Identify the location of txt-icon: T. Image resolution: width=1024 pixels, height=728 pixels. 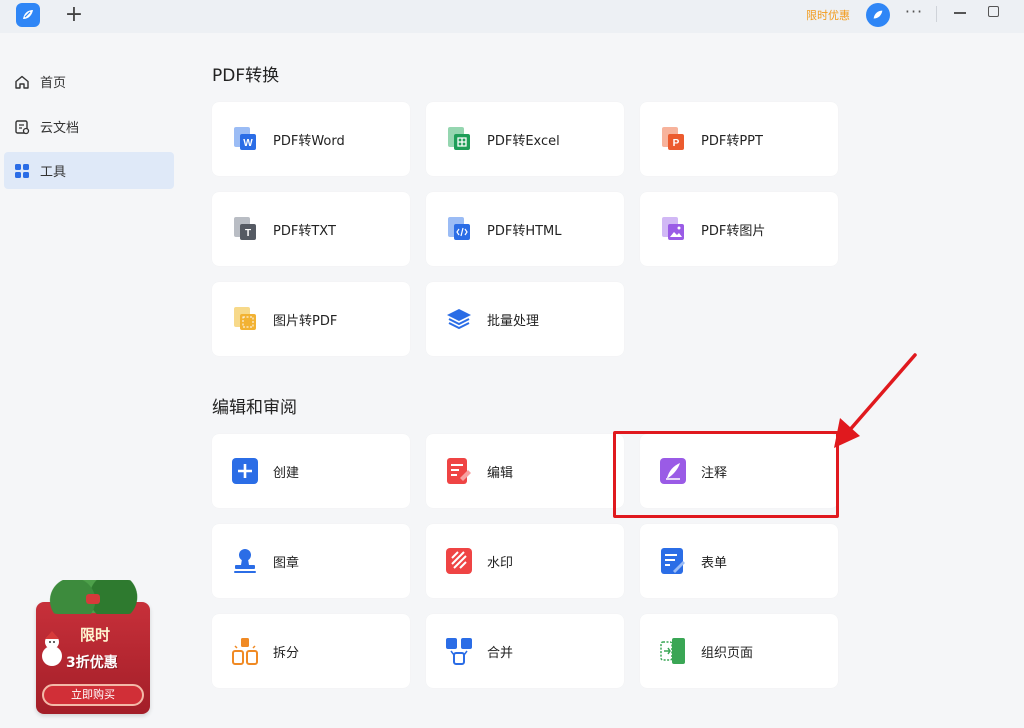
(245, 229).